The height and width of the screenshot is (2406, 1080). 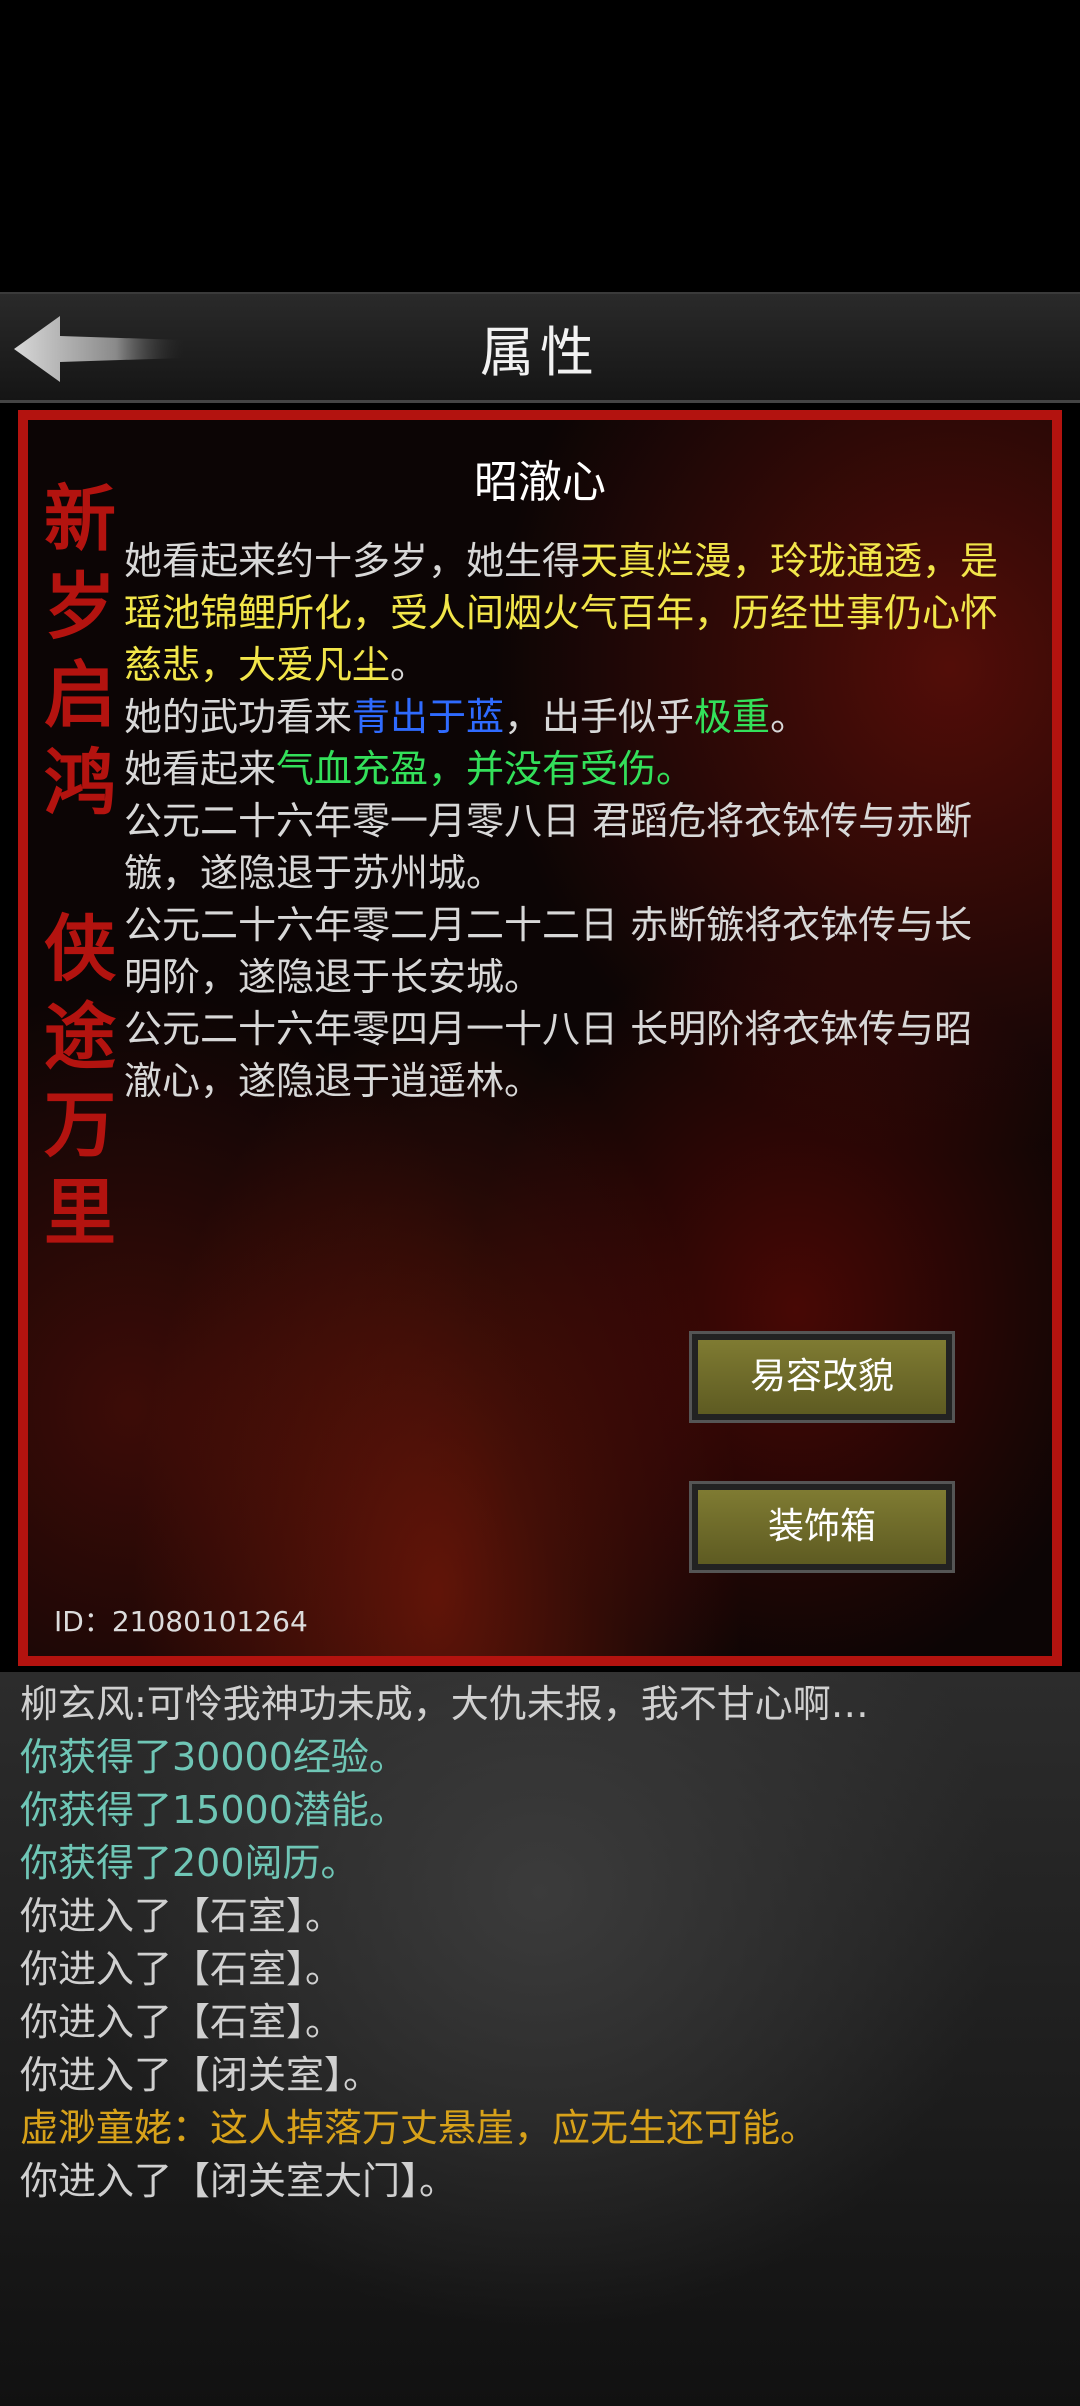 I want to click on desc-highlight: 青出于蓝, so click(x=428, y=717).